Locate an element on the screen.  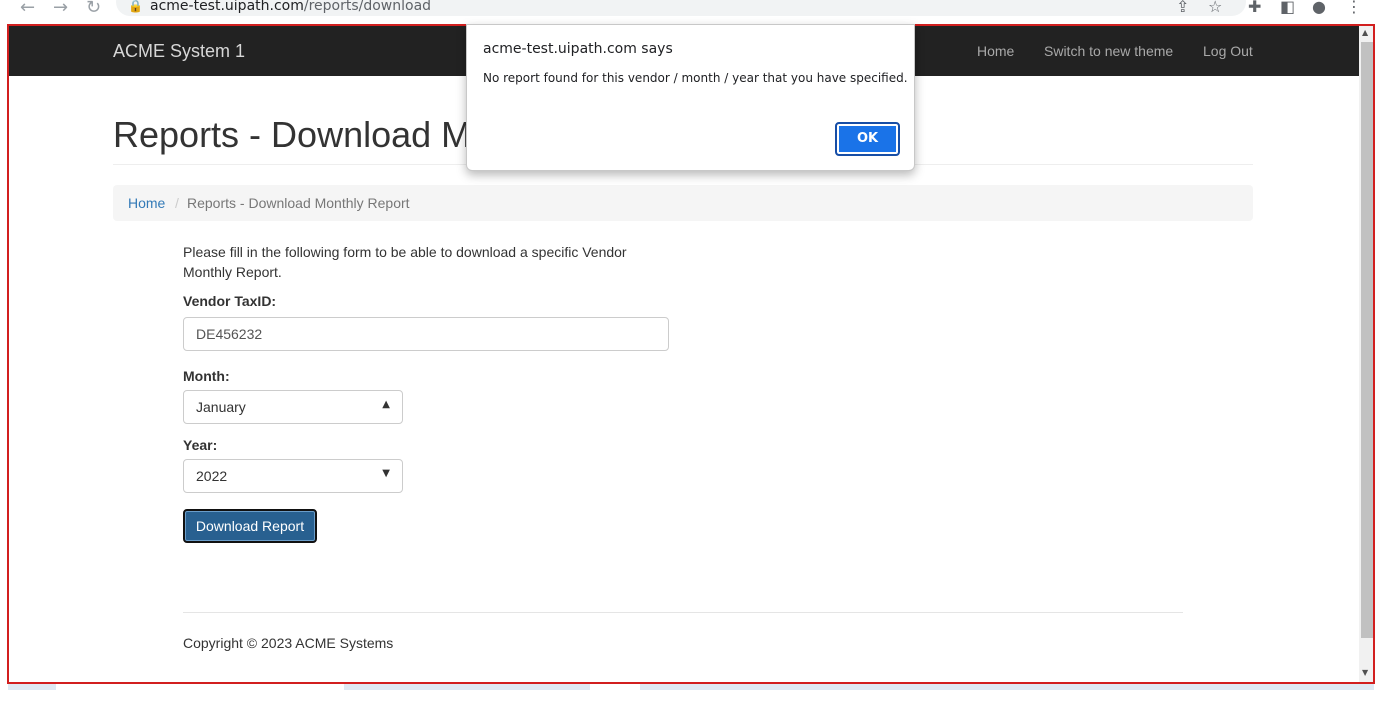
breadcrumb: Home / Reports - Download Monthly Report is located at coordinates (683, 203).